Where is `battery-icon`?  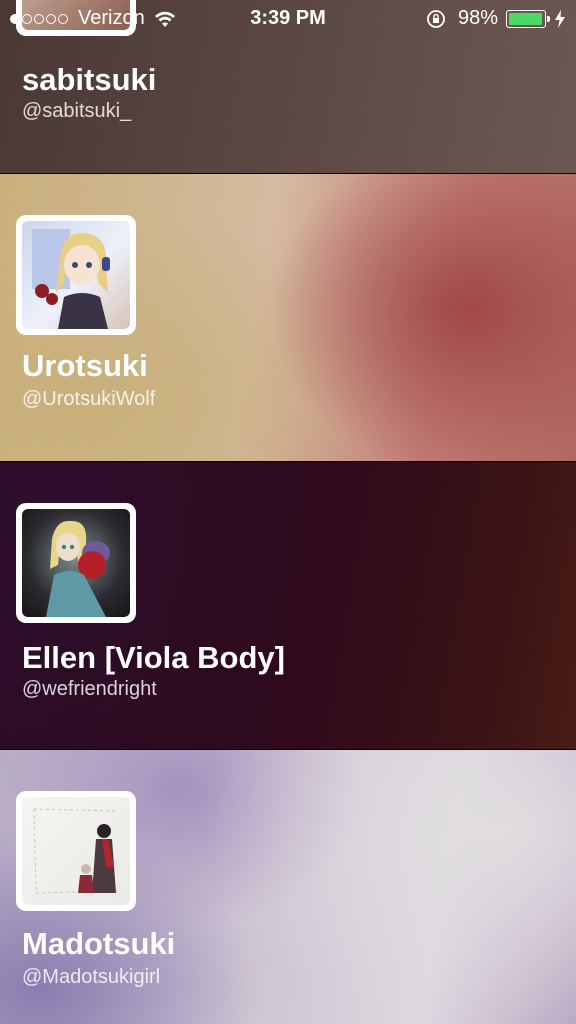 battery-icon is located at coordinates (528, 18).